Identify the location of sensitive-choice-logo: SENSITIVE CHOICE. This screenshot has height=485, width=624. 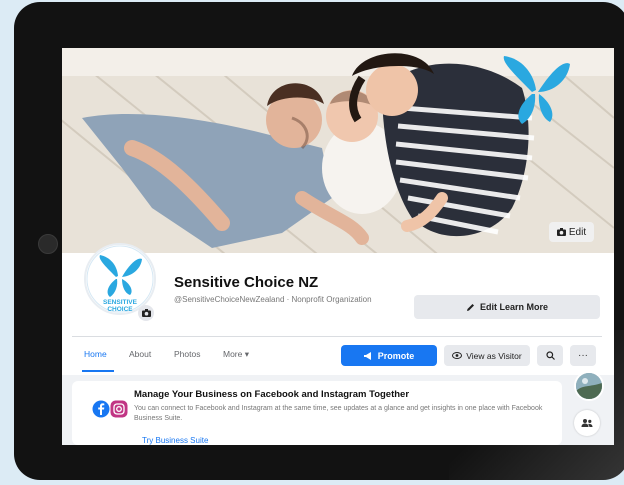
(120, 279).